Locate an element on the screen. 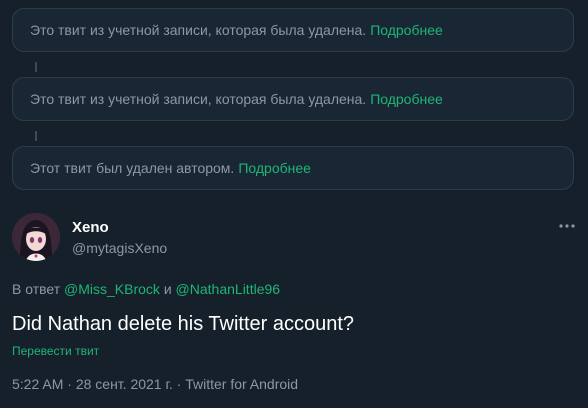  notice-text: Этот твит был удален автором. is located at coordinates (132, 168).